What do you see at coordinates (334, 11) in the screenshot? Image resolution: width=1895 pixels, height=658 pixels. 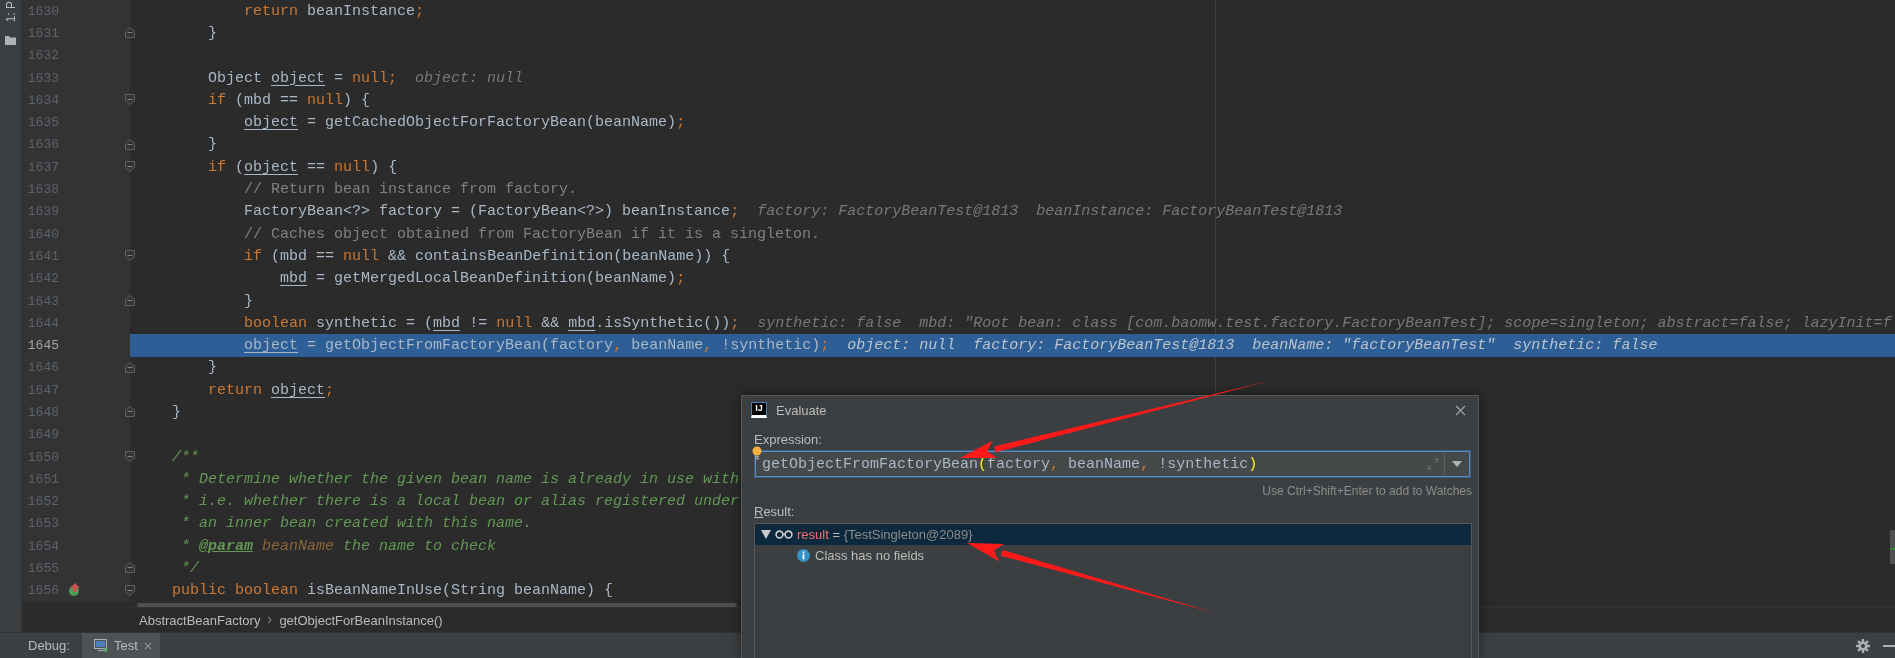 I see `code-line: return beanInstance;` at bounding box center [334, 11].